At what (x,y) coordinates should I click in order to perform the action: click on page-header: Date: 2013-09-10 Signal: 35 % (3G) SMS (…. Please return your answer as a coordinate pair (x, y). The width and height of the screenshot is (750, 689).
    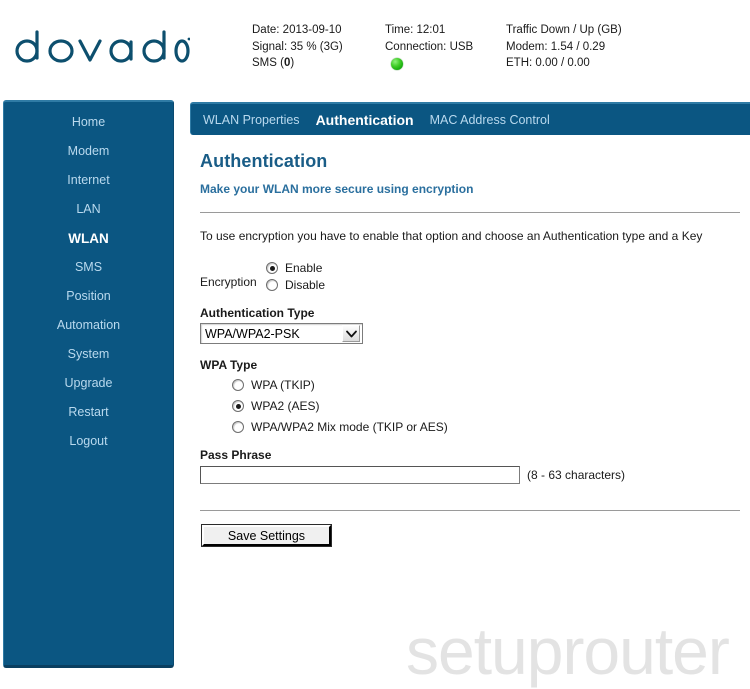
    Looking at the image, I should click on (375, 46).